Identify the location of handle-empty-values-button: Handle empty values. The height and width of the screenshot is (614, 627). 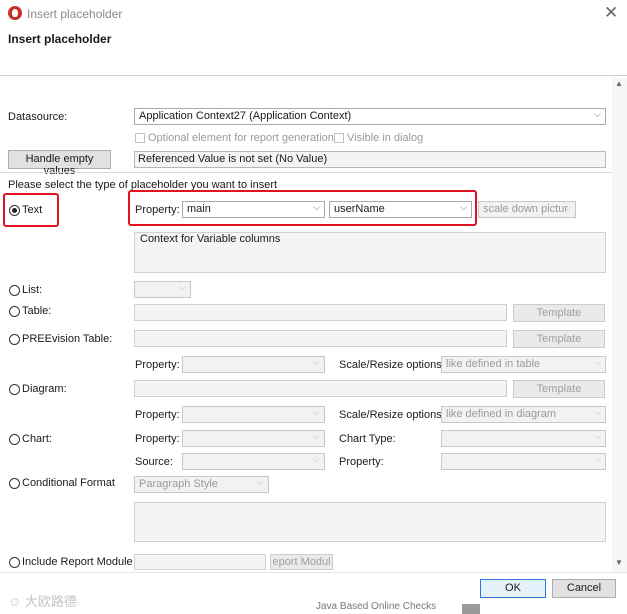
(59, 163).